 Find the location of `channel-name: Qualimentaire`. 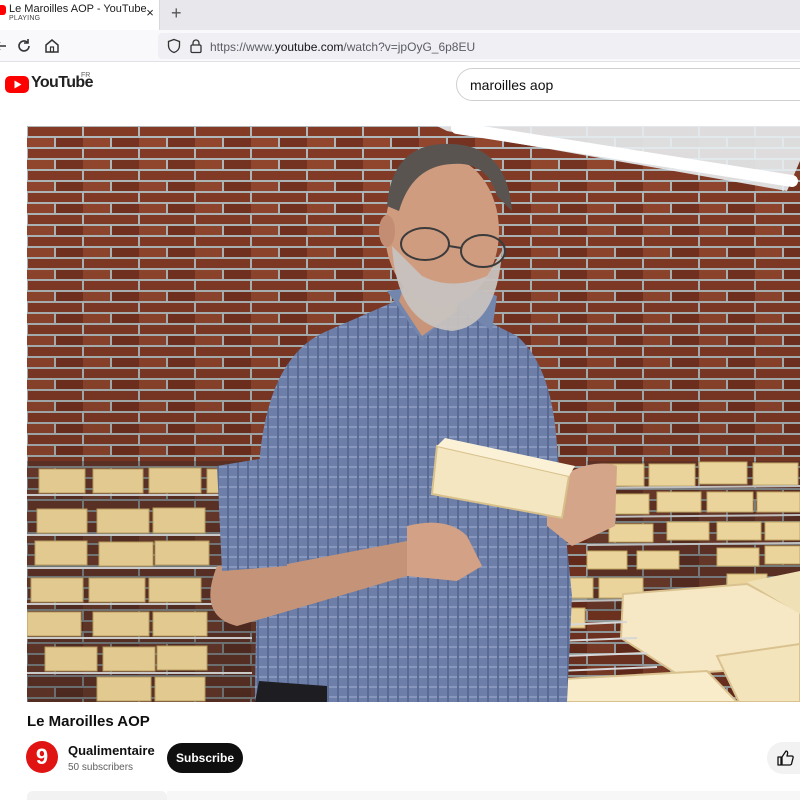

channel-name: Qualimentaire is located at coordinates (111, 750).